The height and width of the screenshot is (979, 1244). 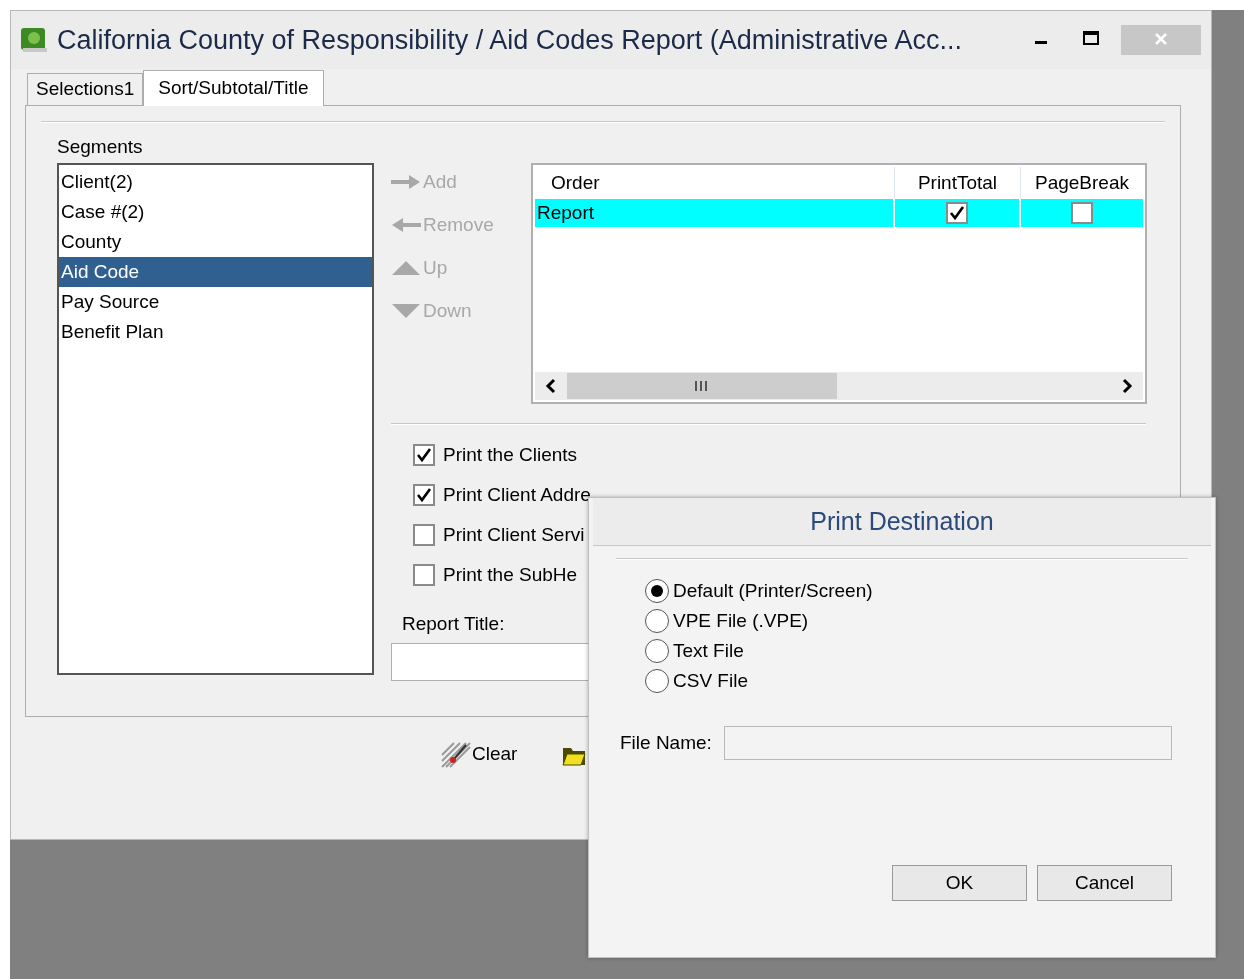 I want to click on option-label: Print Client Addre, so click(x=517, y=494).